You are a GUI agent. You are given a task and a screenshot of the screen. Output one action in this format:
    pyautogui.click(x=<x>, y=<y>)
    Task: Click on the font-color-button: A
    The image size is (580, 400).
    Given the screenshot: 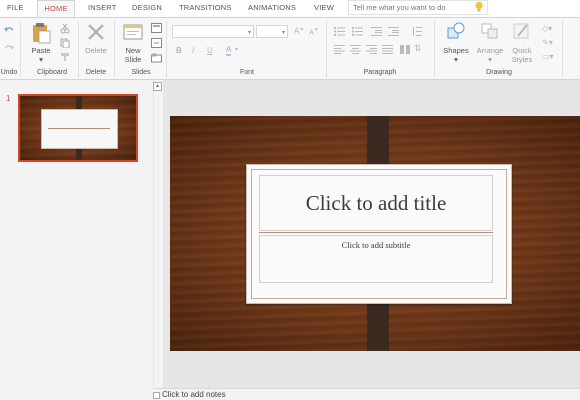 What is the action you would take?
    pyautogui.click(x=229, y=50)
    